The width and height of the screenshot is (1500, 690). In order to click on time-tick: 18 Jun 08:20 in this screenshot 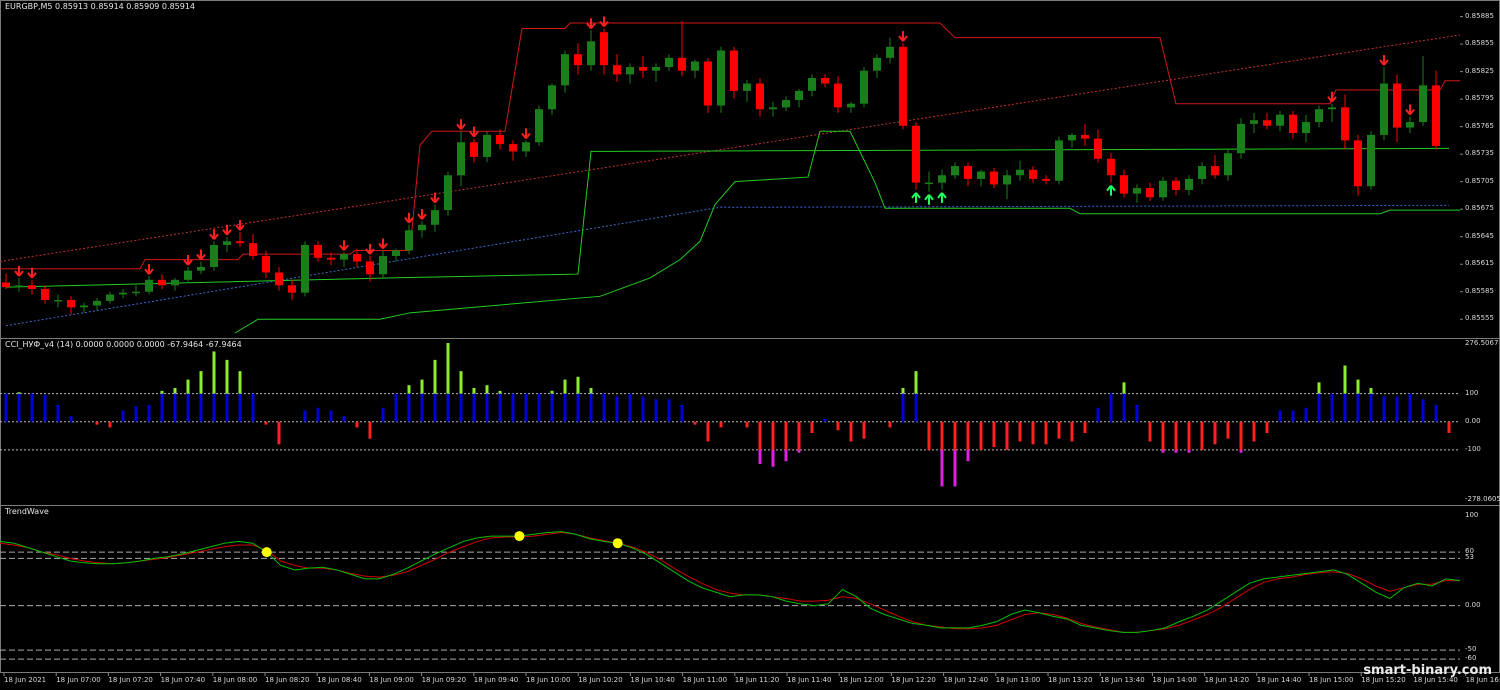, I will do `click(287, 680)`.